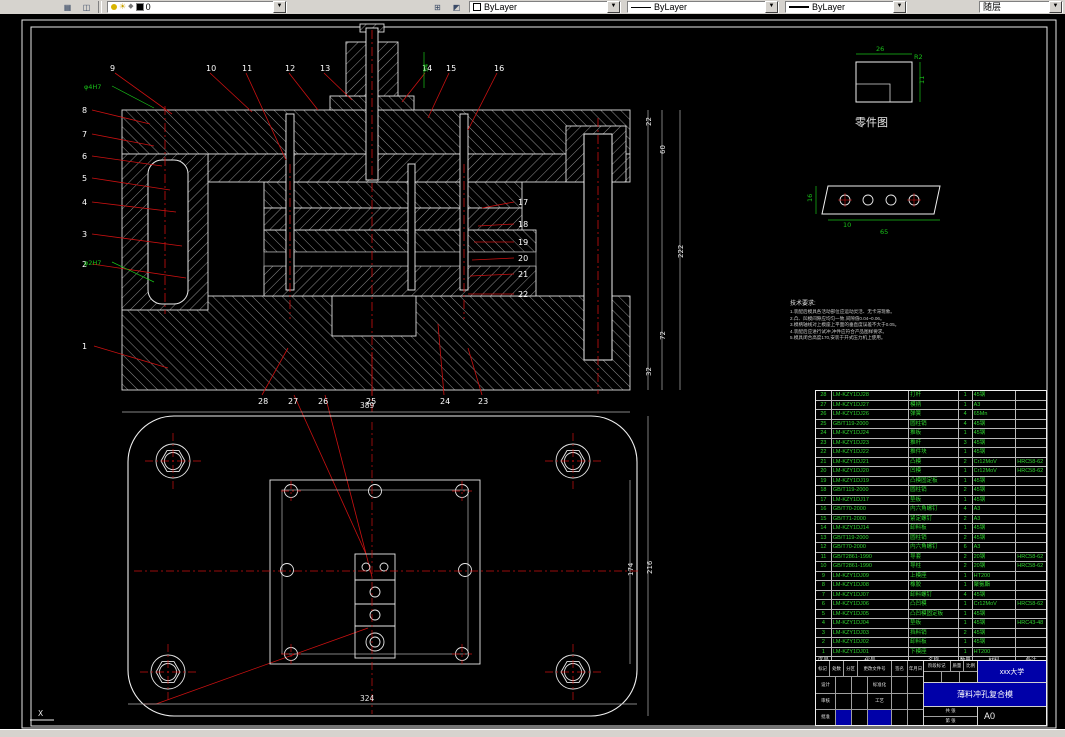  What do you see at coordinates (293, 401) in the screenshot?
I see `svg-text: 27` at bounding box center [293, 401].